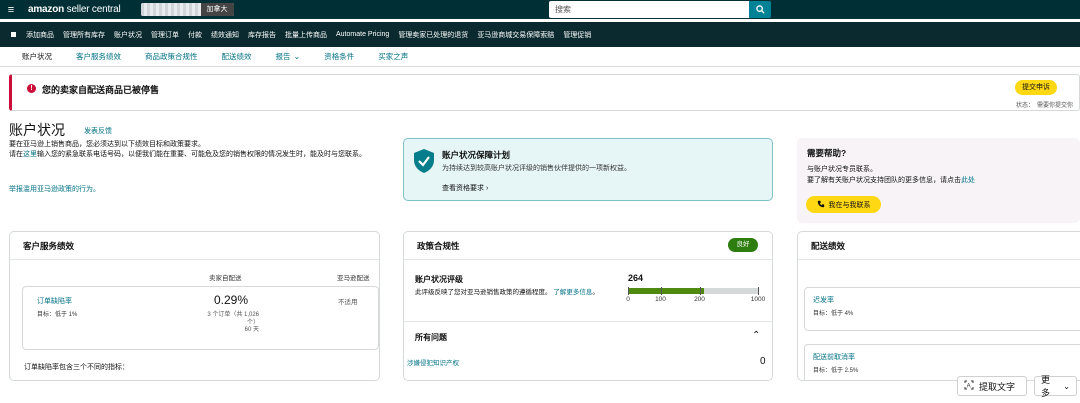  Describe the element at coordinates (476, 155) in the screenshot. I see `assurance-title: 账户状况保障计划` at that location.